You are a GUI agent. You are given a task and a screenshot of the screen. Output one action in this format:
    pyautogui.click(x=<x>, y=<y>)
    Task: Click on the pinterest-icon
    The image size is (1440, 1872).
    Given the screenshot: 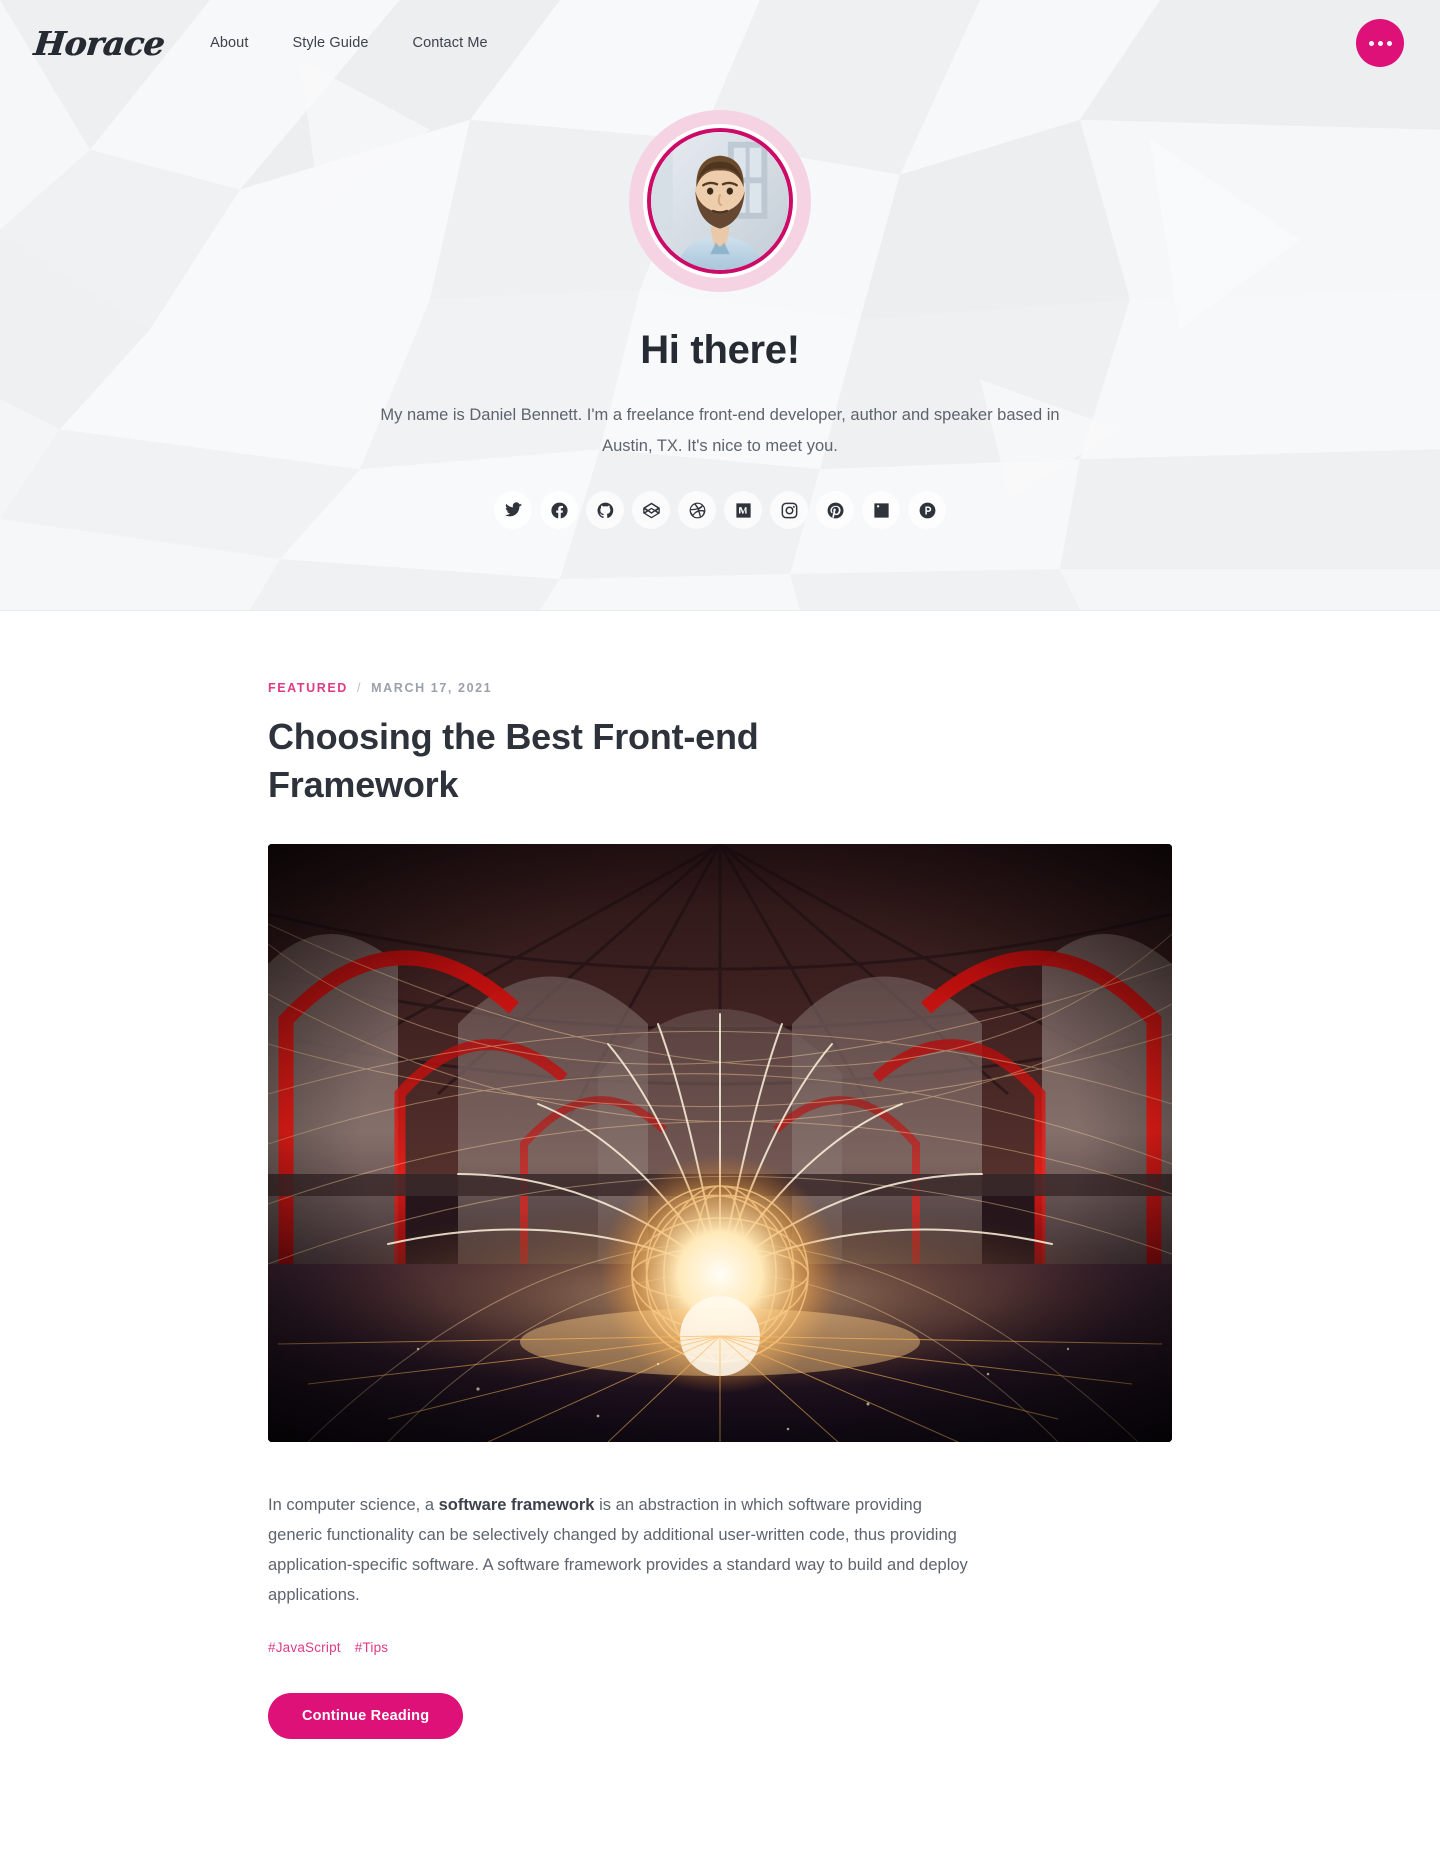 What is the action you would take?
    pyautogui.click(x=835, y=510)
    